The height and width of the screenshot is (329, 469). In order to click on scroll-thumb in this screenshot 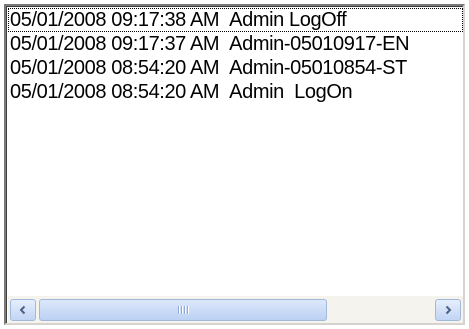, I will do `click(183, 310)`.